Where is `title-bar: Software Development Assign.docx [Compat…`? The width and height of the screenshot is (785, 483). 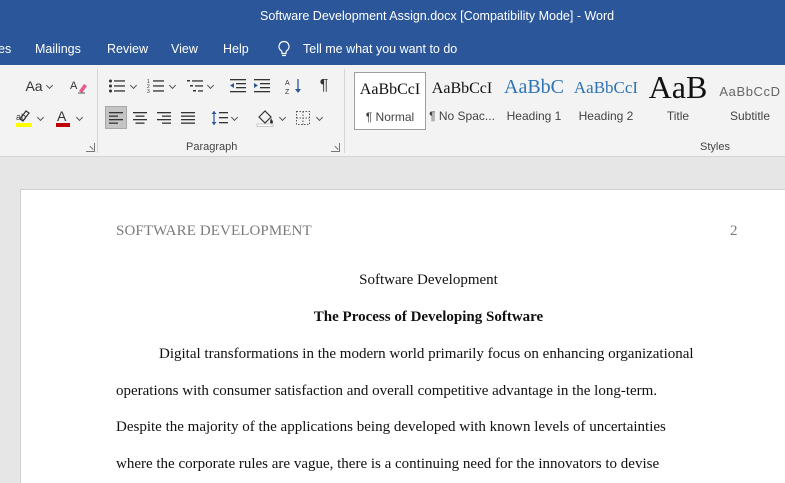
title-bar: Software Development Assign.docx [Compat… is located at coordinates (392, 16).